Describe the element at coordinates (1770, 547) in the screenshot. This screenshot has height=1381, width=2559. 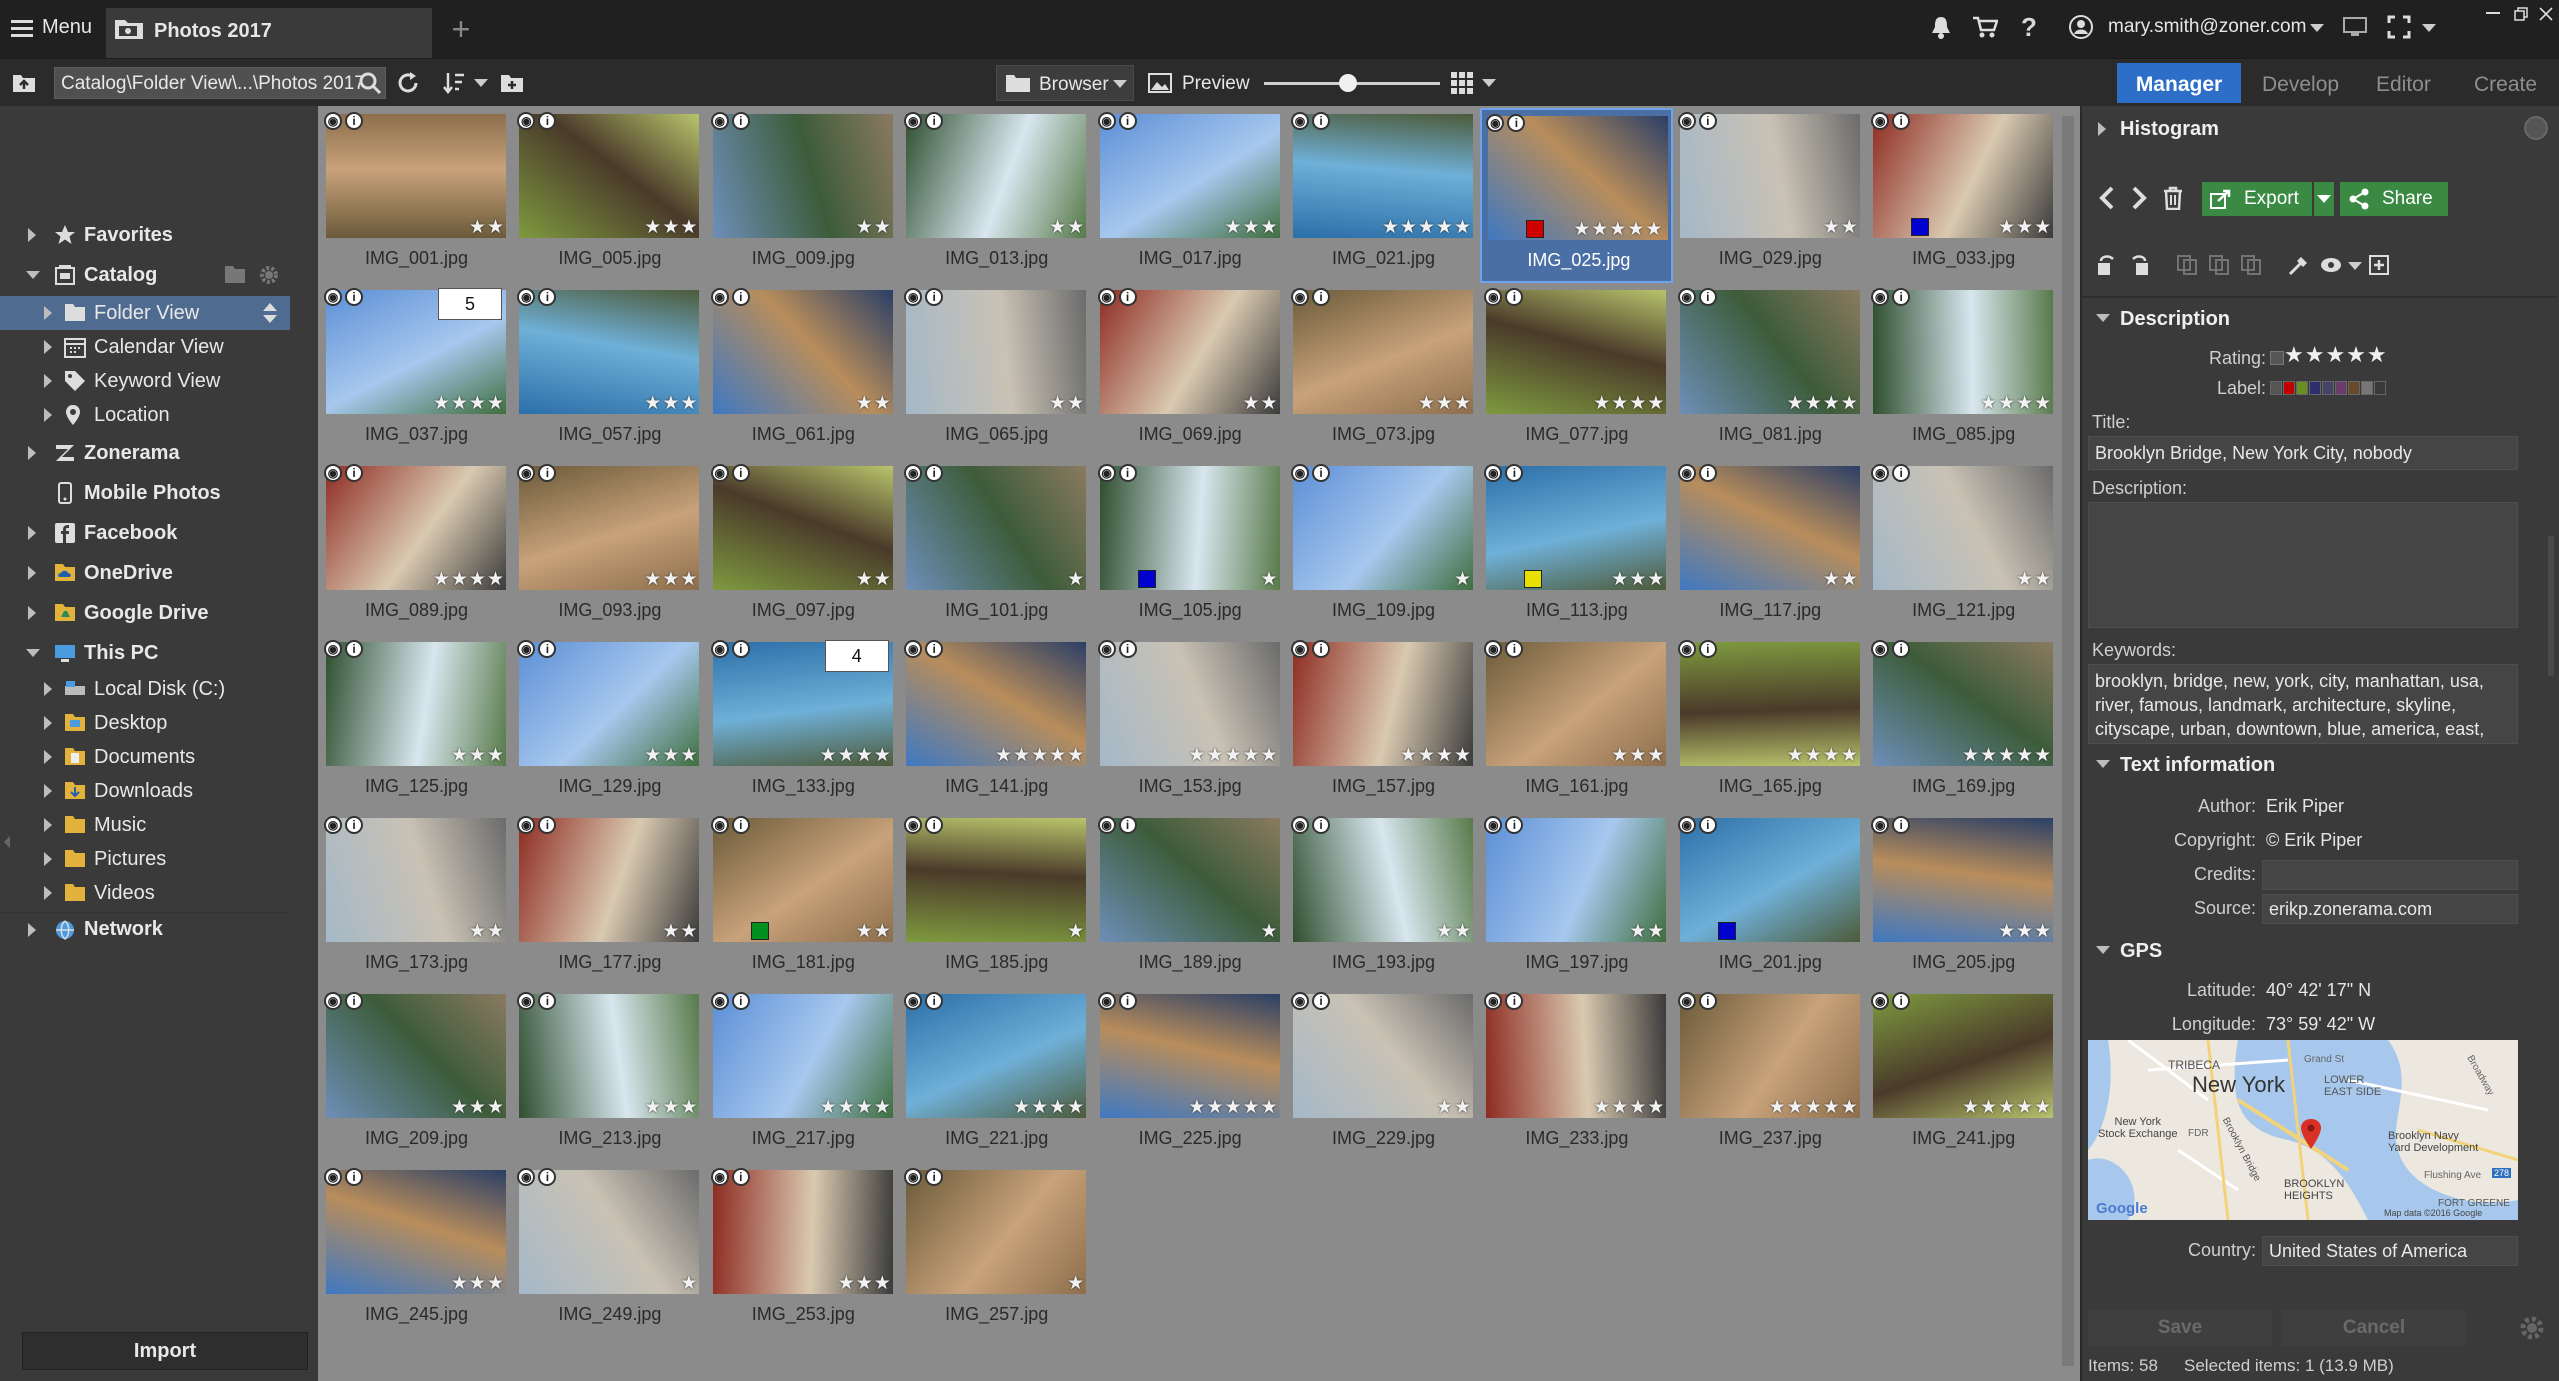
I see `photo-thumbnail: ◉ i ★★ IMG_117.jpg` at that location.